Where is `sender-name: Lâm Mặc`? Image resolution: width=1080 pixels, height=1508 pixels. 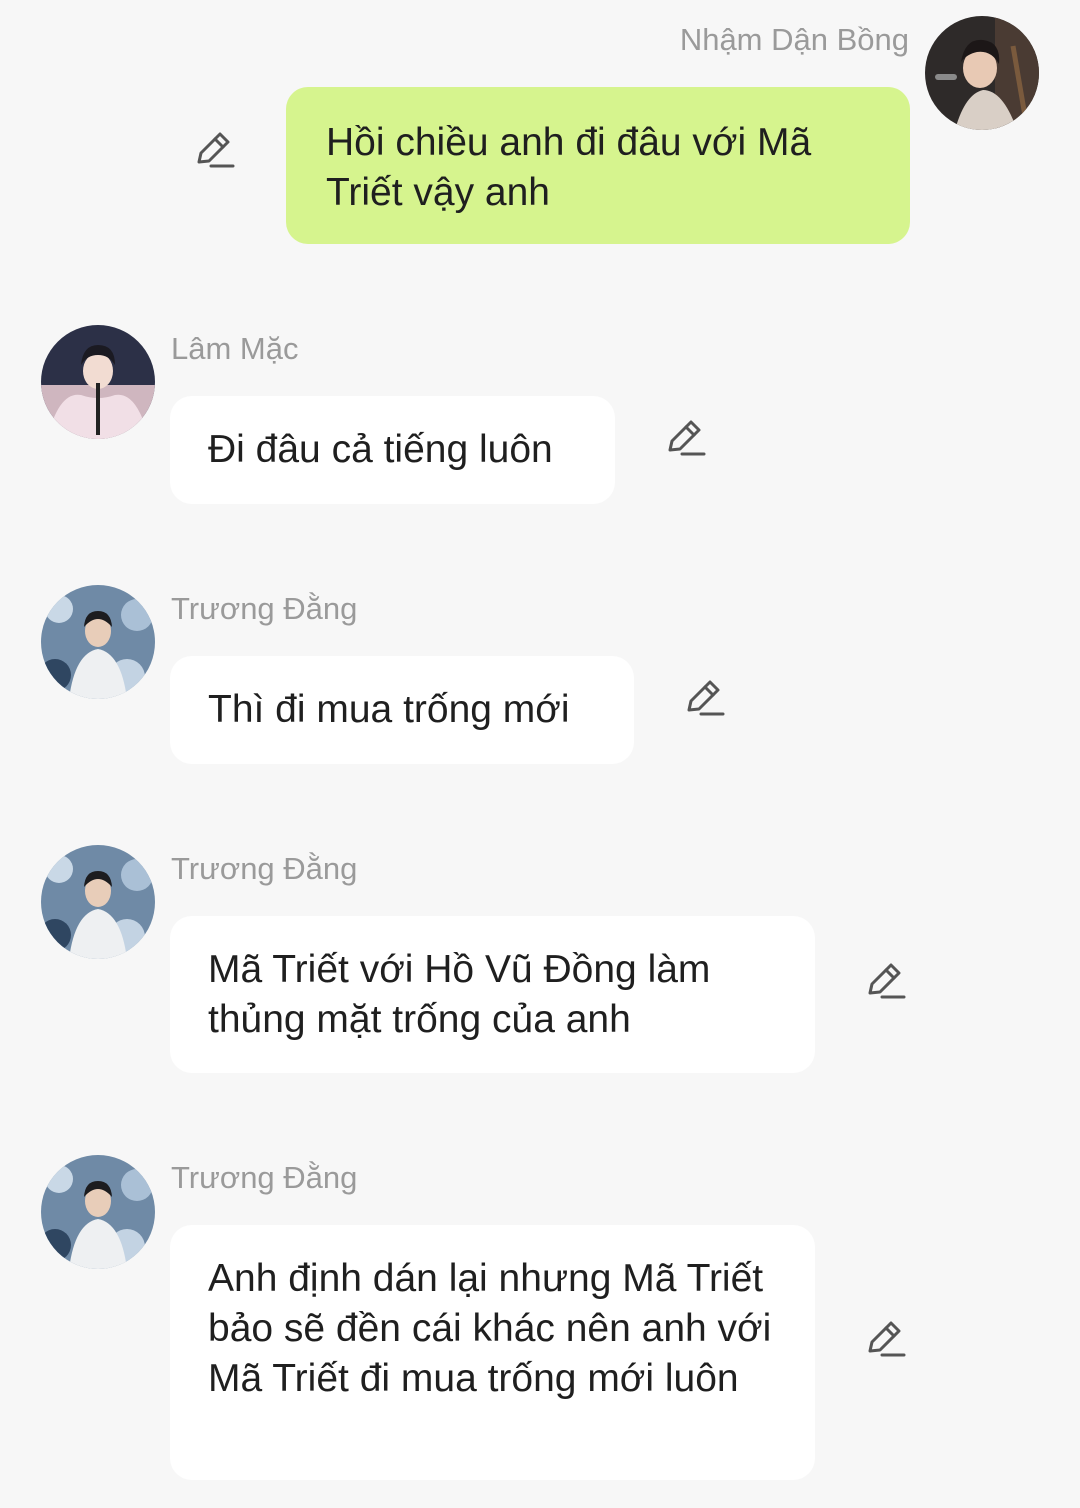
sender-name: Lâm Mặc is located at coordinates (235, 348).